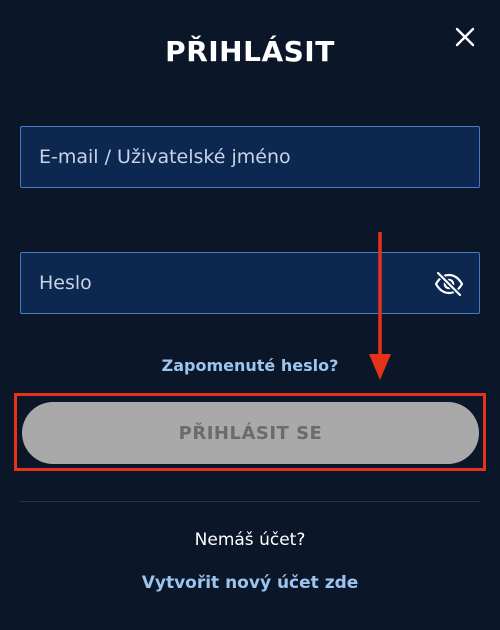  What do you see at coordinates (250, 583) in the screenshot?
I see `create-account-link: Vytvořit nový účet zde` at bounding box center [250, 583].